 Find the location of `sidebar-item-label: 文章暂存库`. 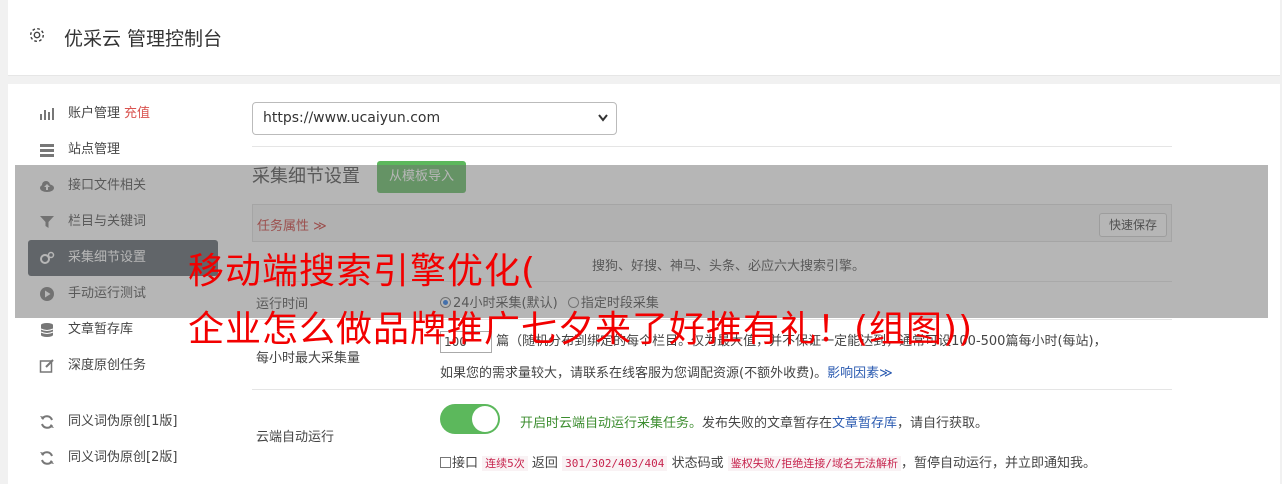

sidebar-item-label: 文章暂存库 is located at coordinates (101, 329).